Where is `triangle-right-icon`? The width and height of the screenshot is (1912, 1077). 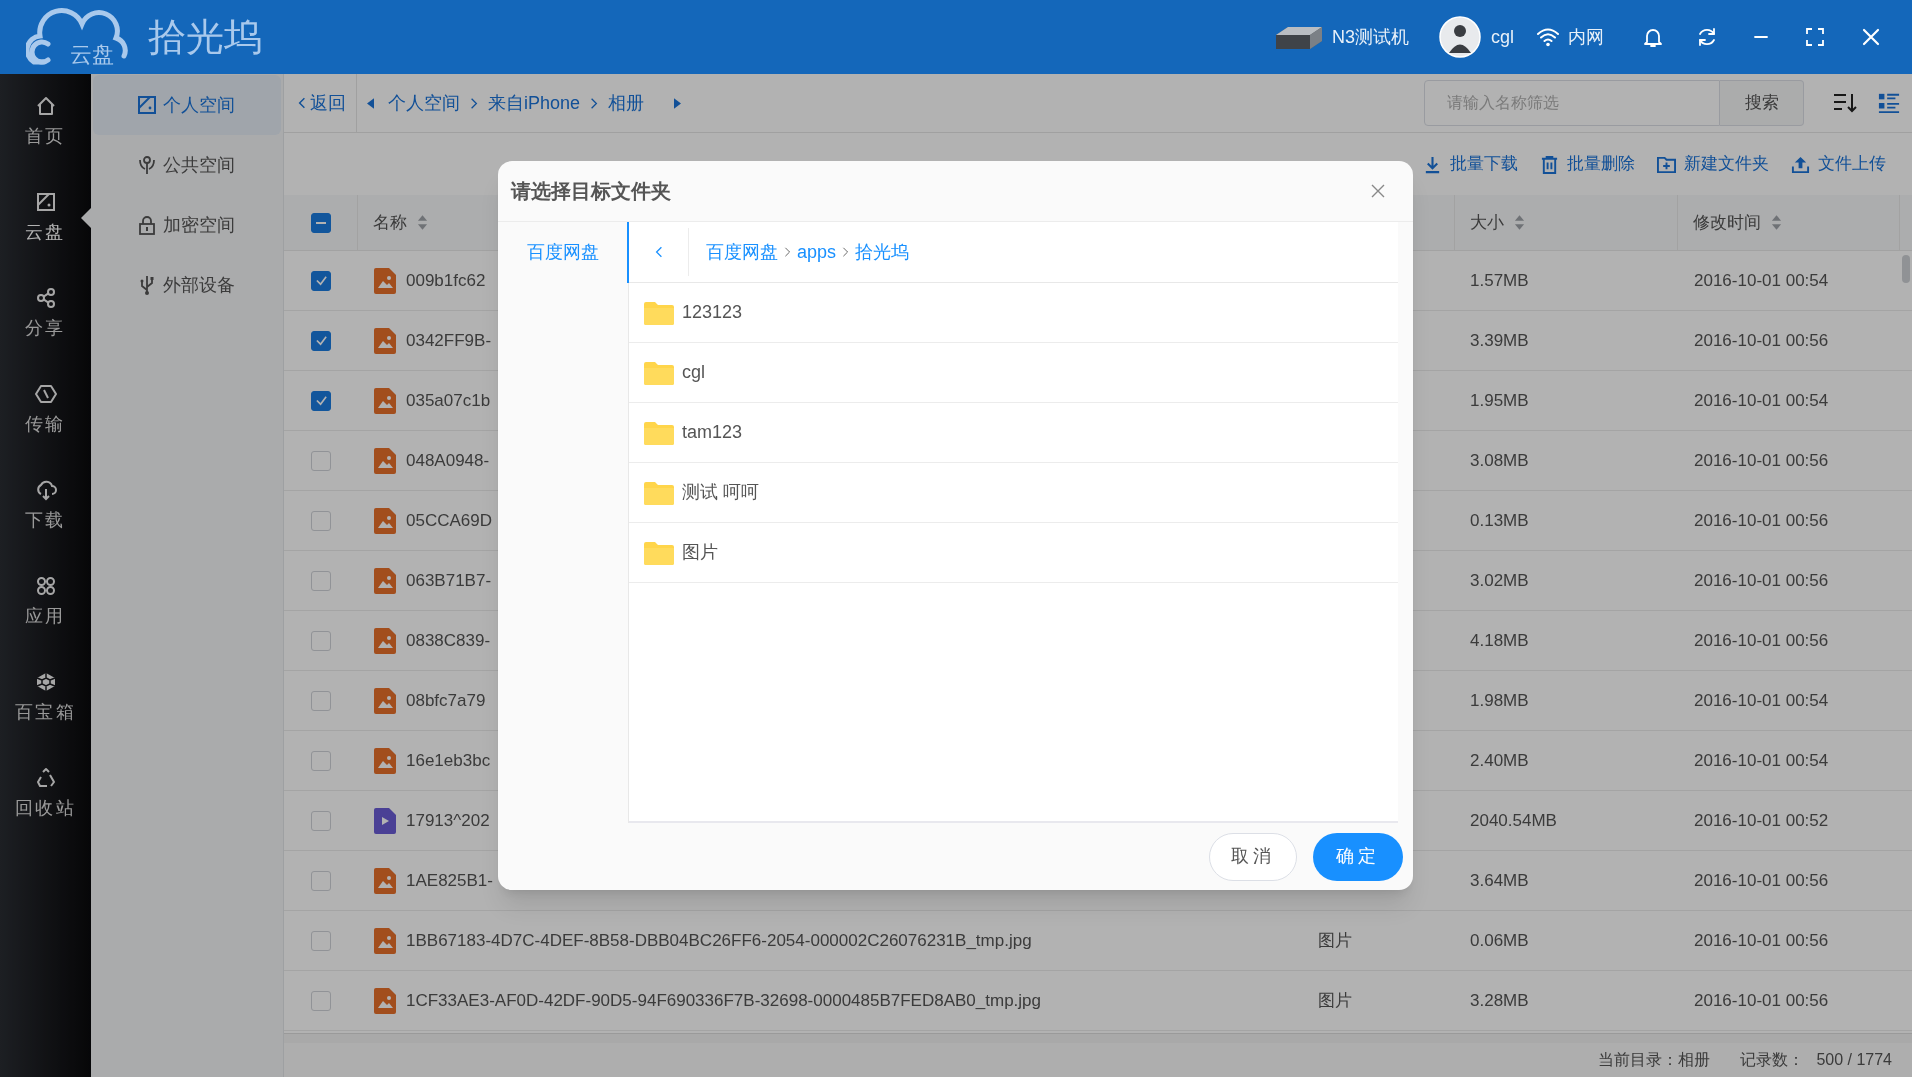 triangle-right-icon is located at coordinates (678, 103).